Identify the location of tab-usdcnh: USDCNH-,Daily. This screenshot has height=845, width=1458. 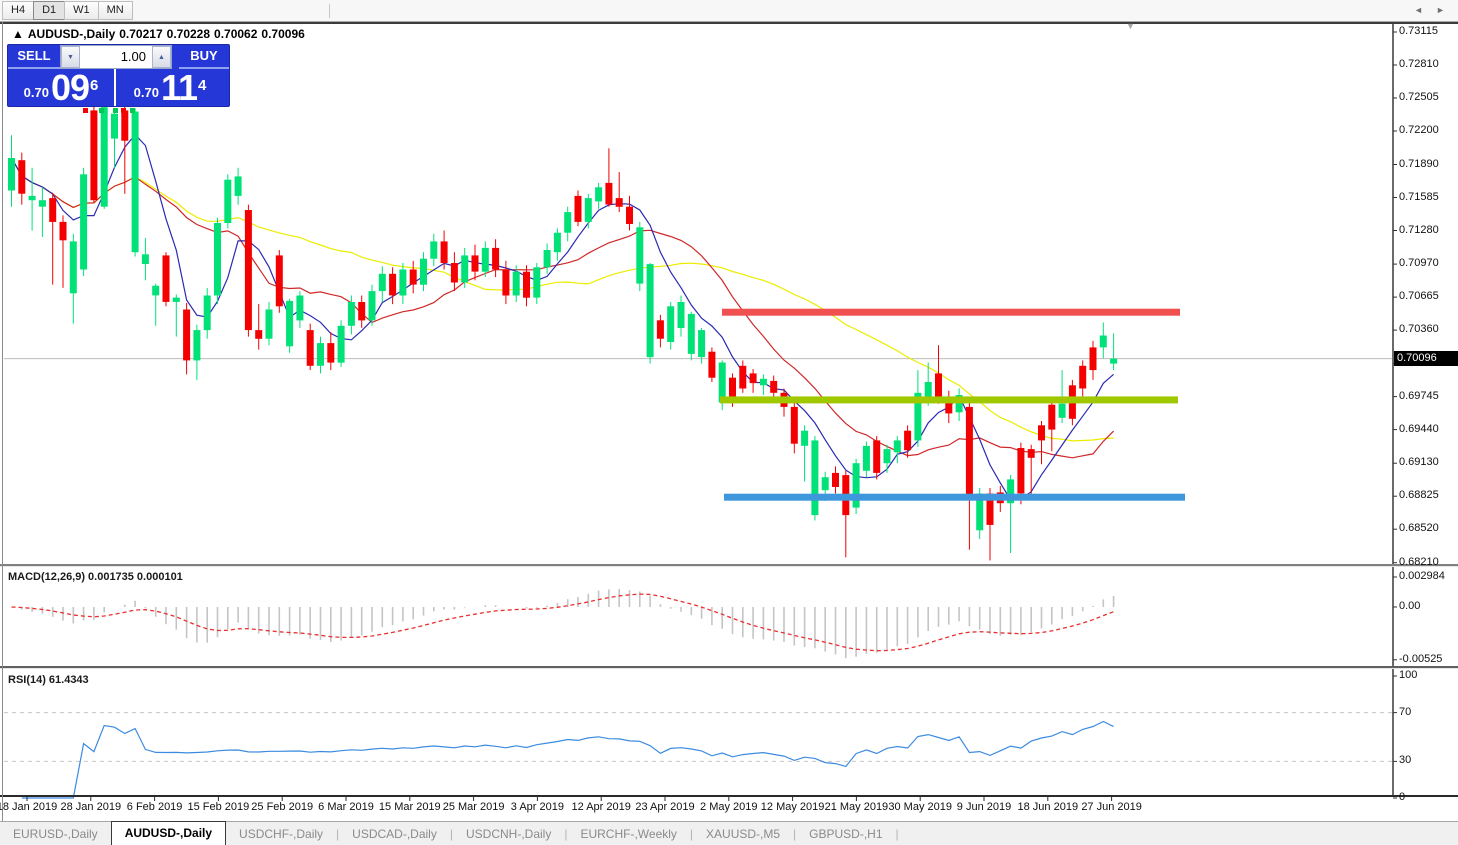
(508, 834).